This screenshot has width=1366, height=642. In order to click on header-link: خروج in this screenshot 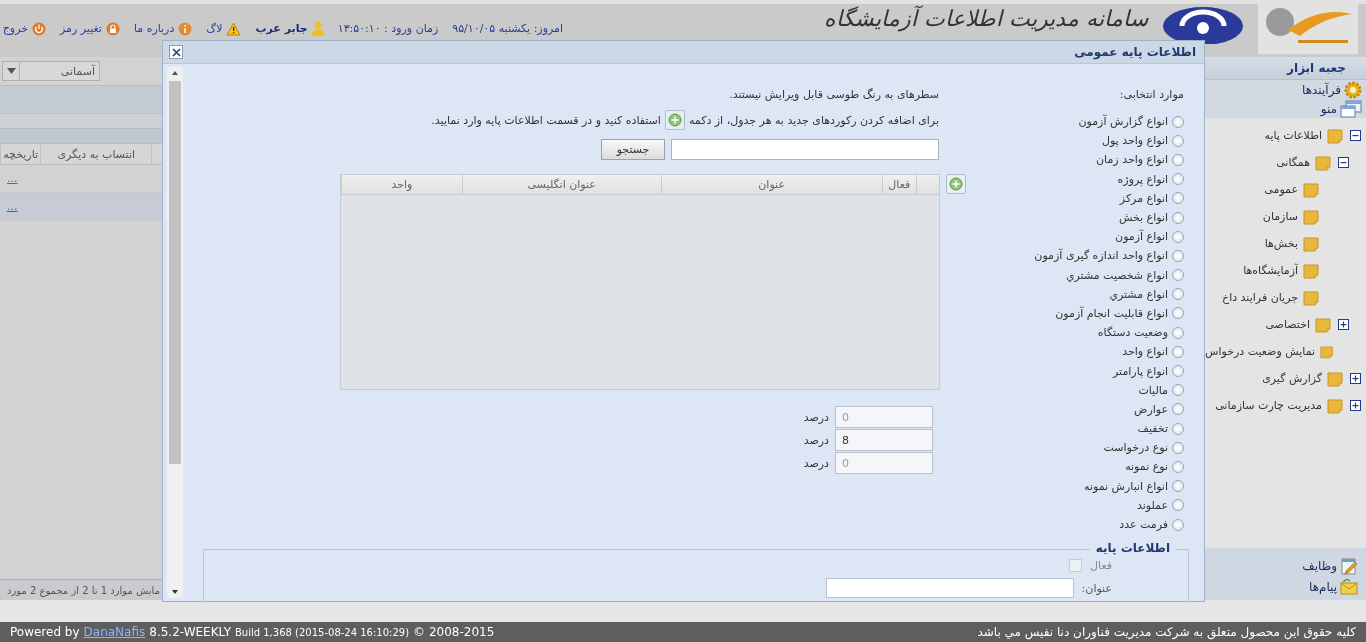, I will do `click(15, 28)`.